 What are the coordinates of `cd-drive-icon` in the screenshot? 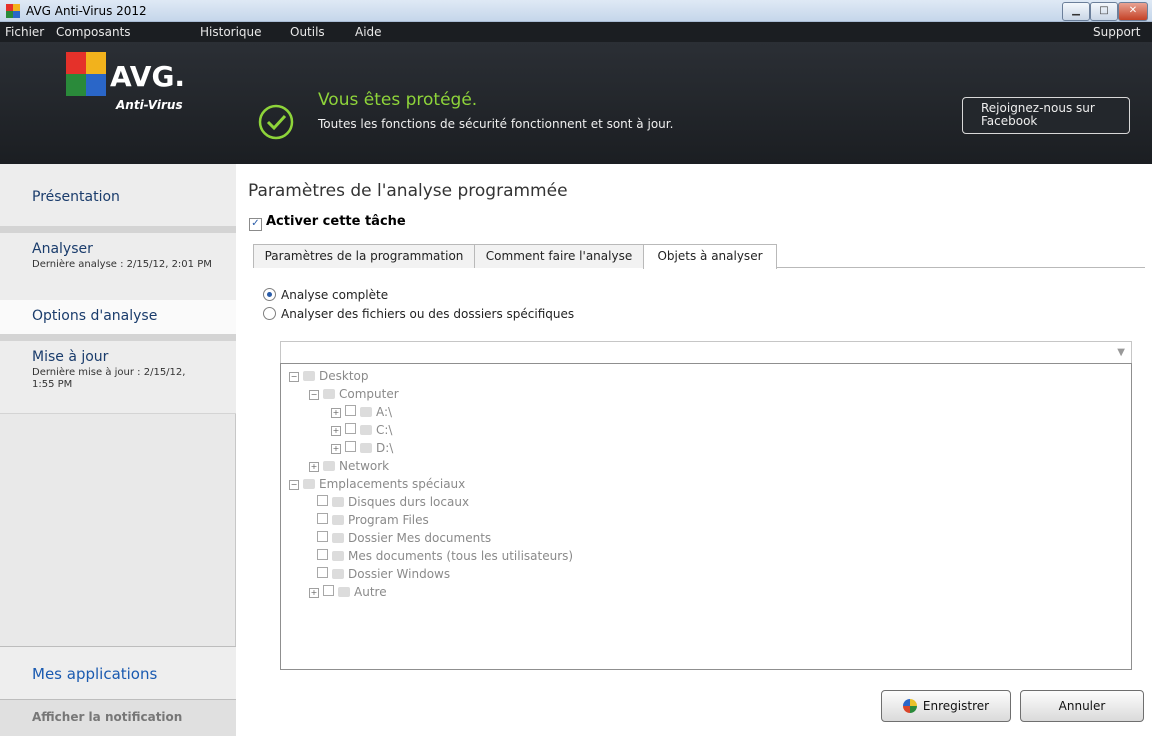 It's located at (366, 448).